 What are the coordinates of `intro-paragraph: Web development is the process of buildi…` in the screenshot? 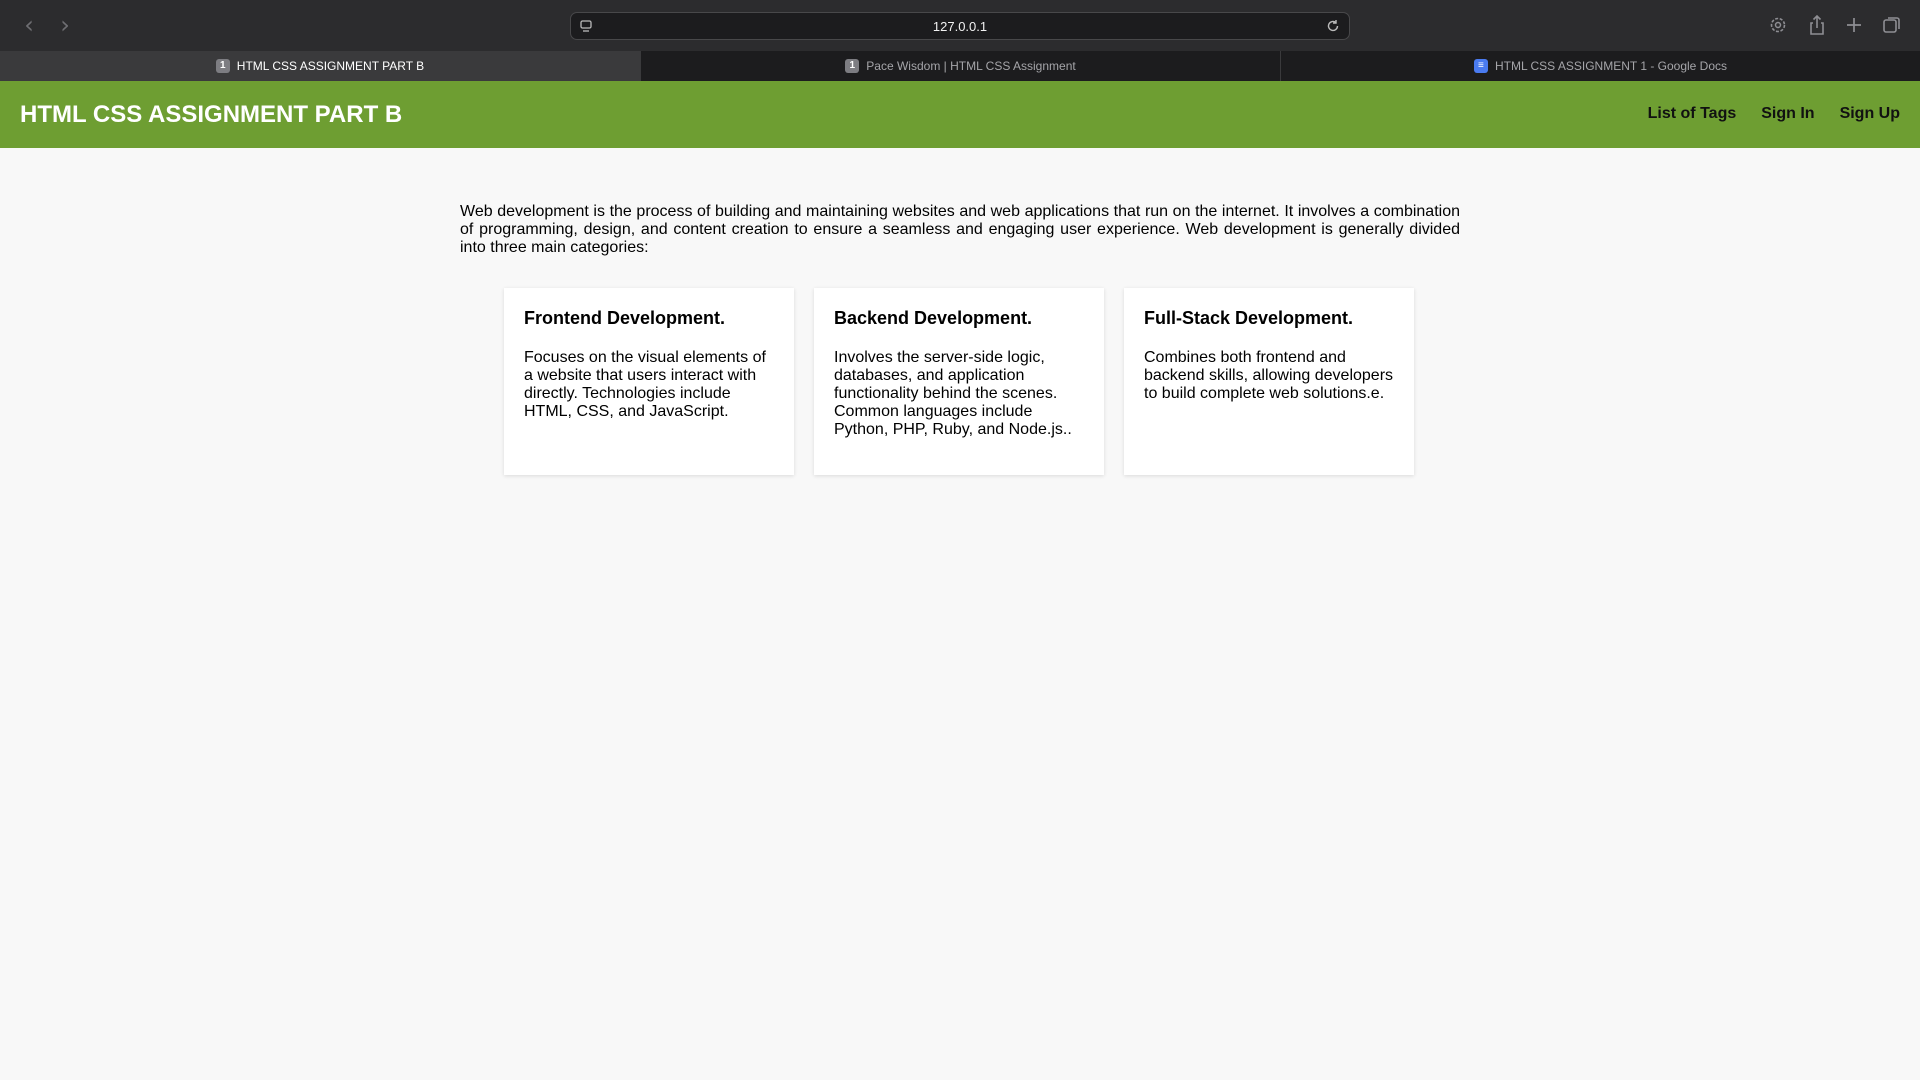 It's located at (960, 229).